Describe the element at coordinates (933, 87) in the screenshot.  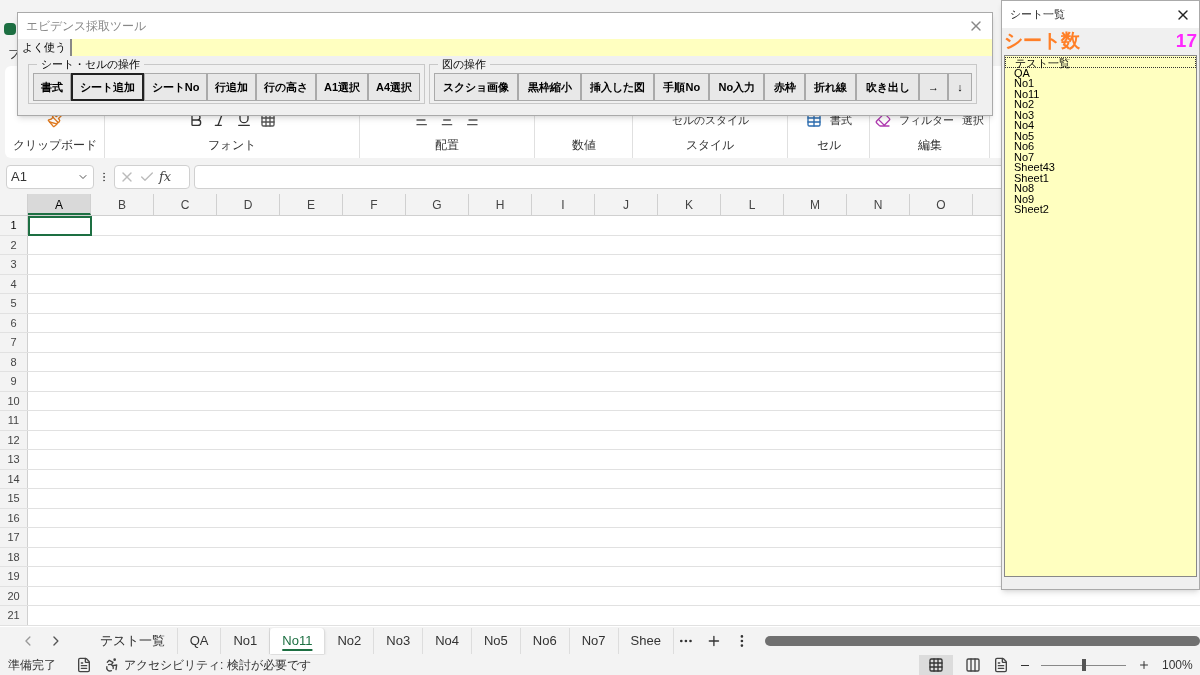
I see `tool-button: →` at that location.